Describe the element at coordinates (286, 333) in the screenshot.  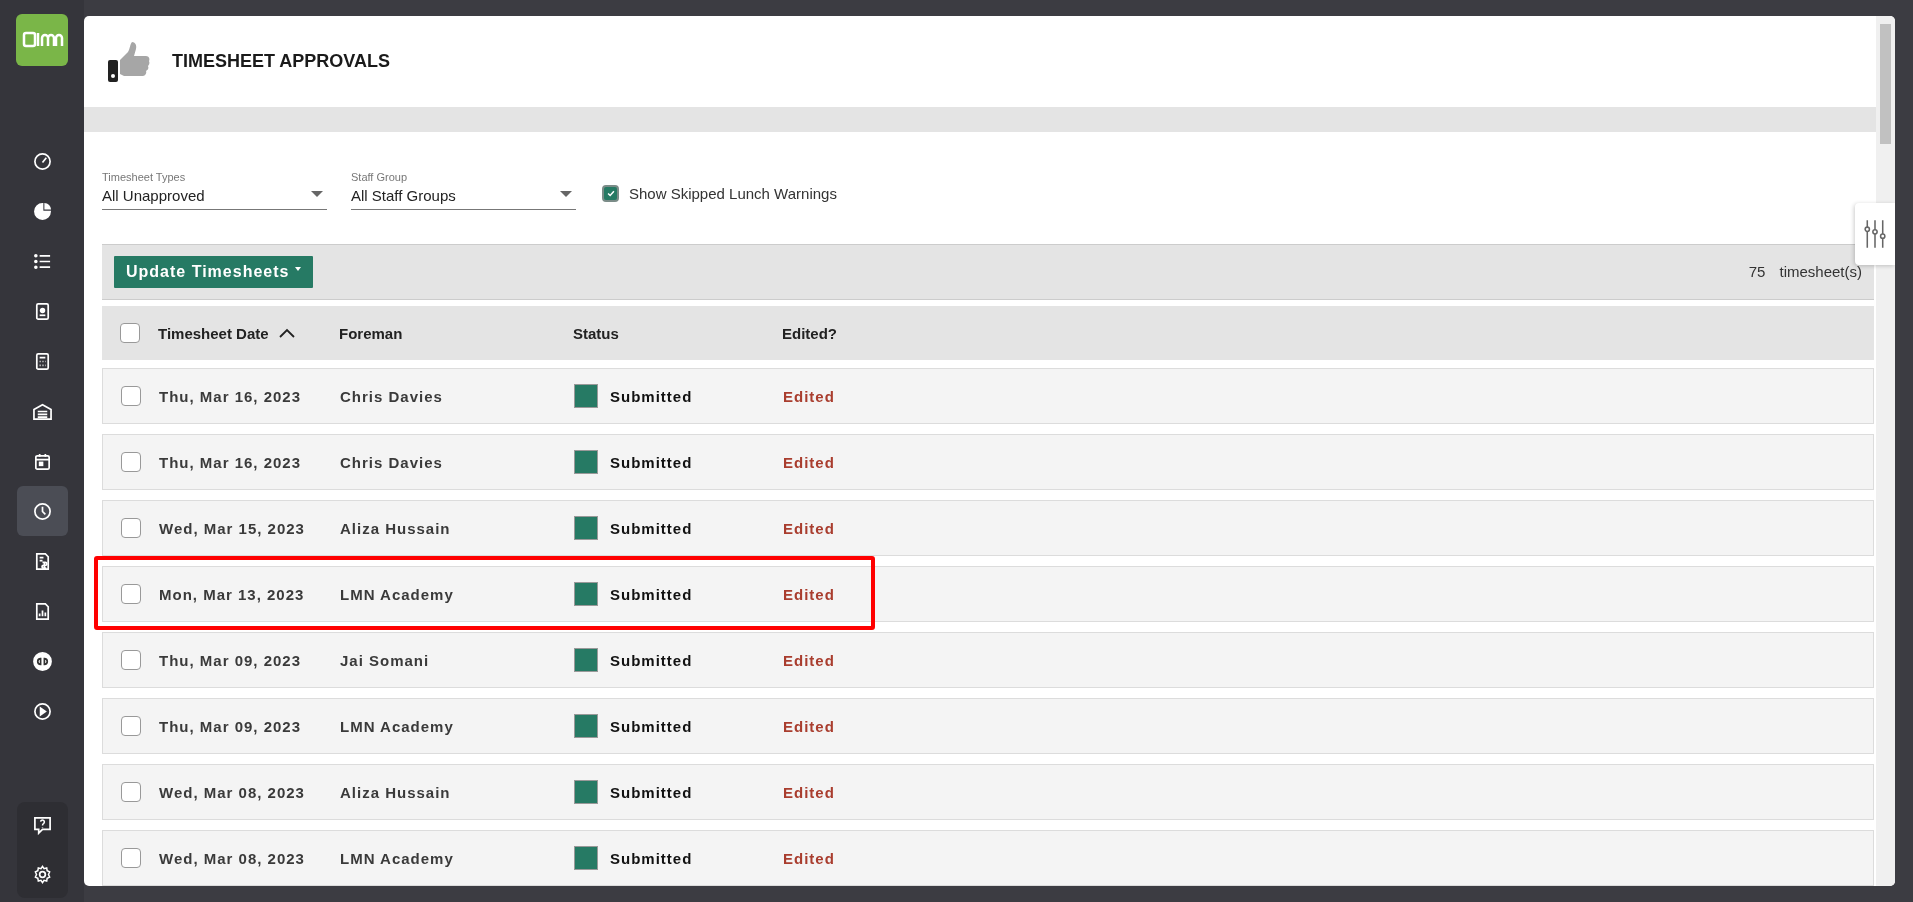
I see `sort-icon` at that location.